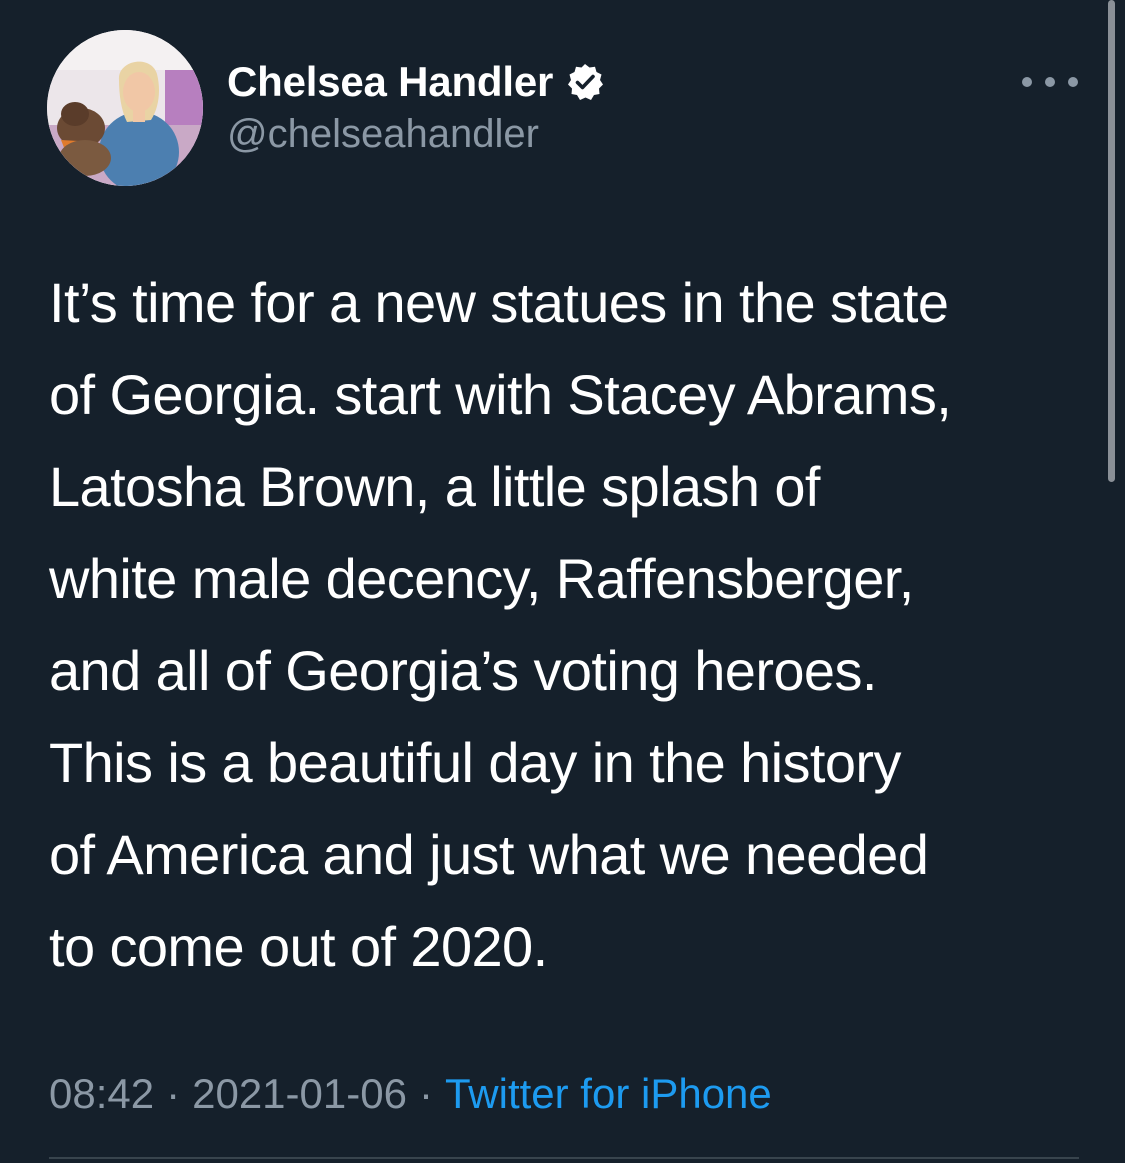 This screenshot has height=1163, width=1125. Describe the element at coordinates (299, 1093) in the screenshot. I see `tweet-date: 2021-01-06` at that location.